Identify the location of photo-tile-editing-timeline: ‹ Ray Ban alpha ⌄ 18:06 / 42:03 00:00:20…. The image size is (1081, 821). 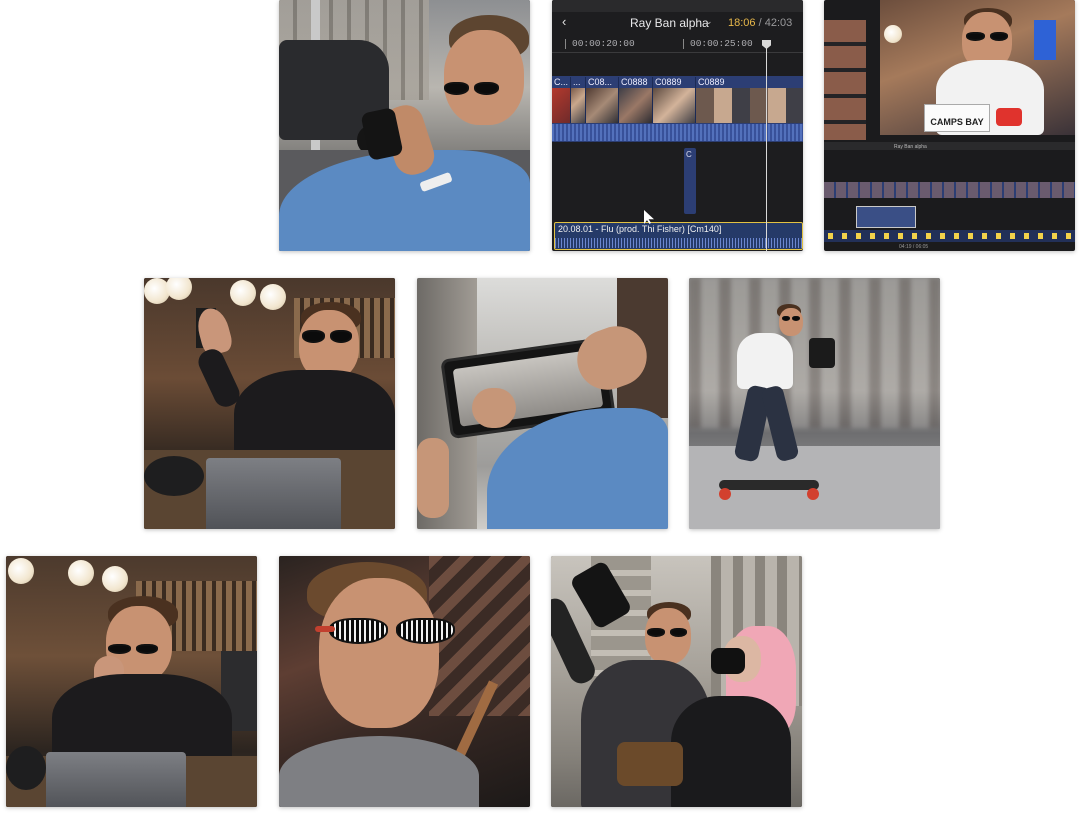
(677, 125).